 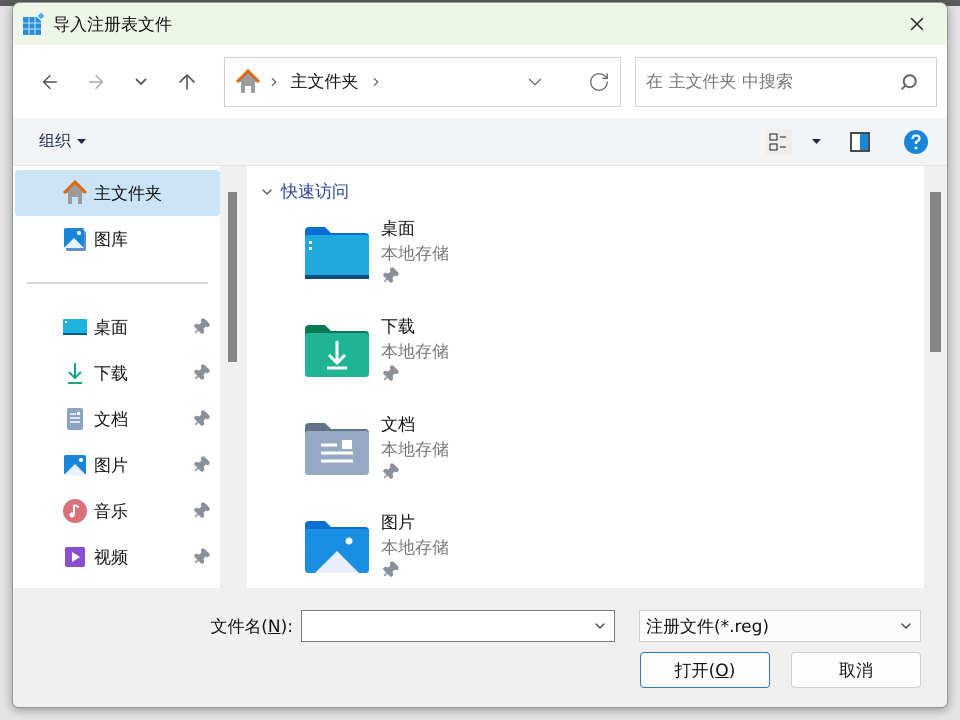 I want to click on video-icon, so click(x=75, y=557).